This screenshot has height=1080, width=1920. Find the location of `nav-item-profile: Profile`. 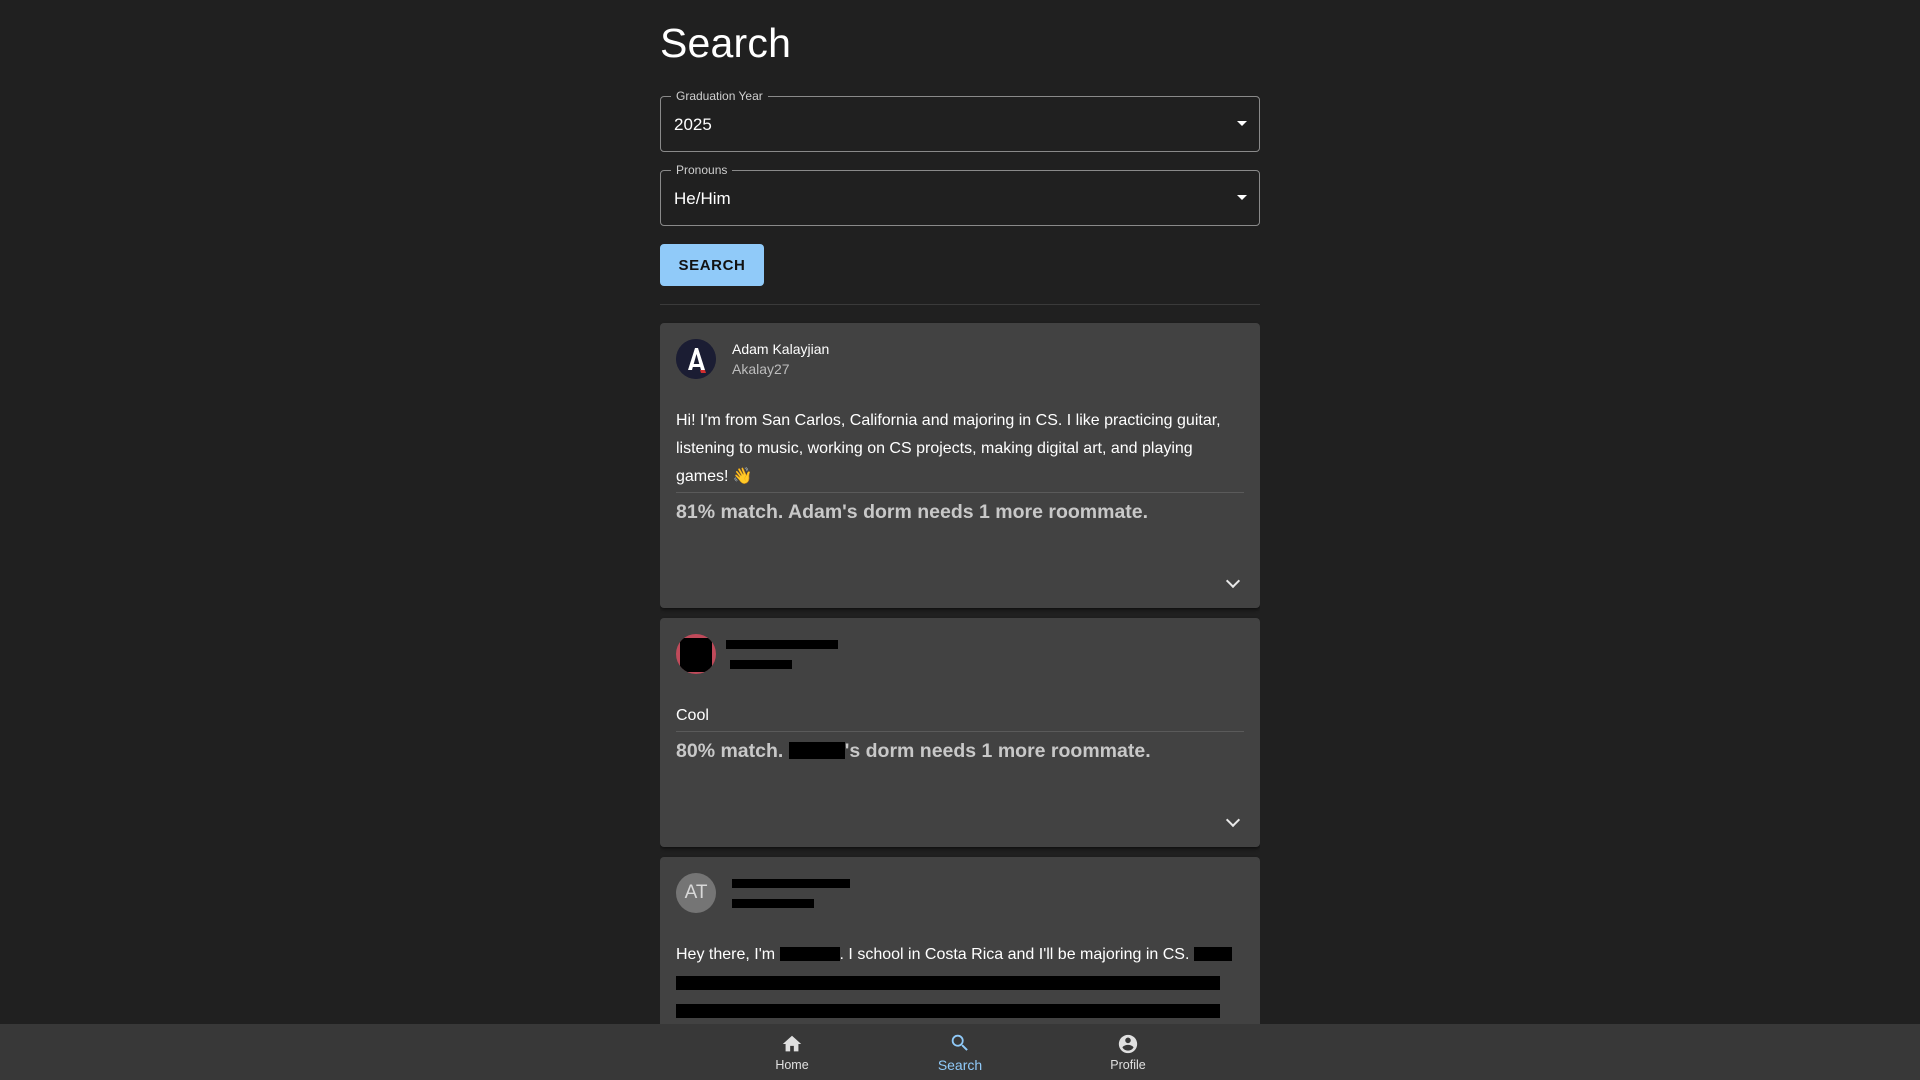

nav-item-profile: Profile is located at coordinates (1128, 1052).